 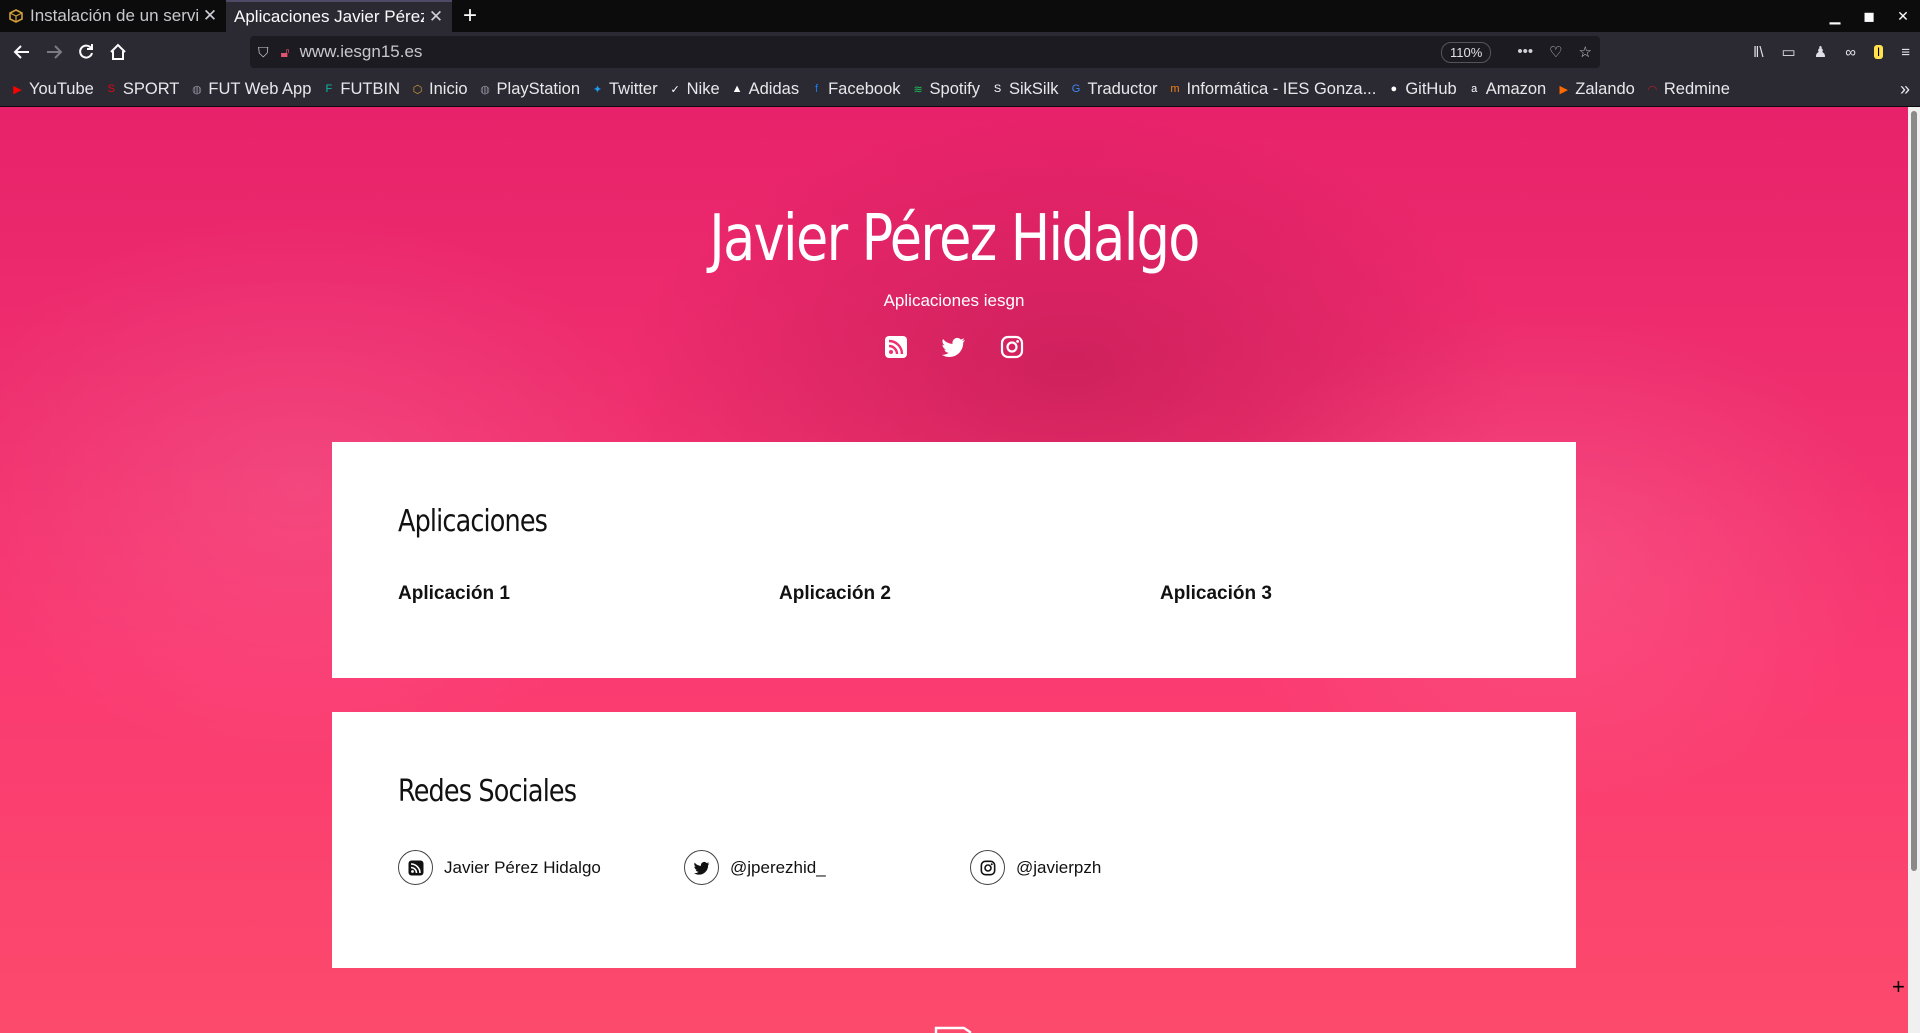 What do you see at coordinates (1850, 52) in the screenshot?
I see `incognito-icon: ∞` at bounding box center [1850, 52].